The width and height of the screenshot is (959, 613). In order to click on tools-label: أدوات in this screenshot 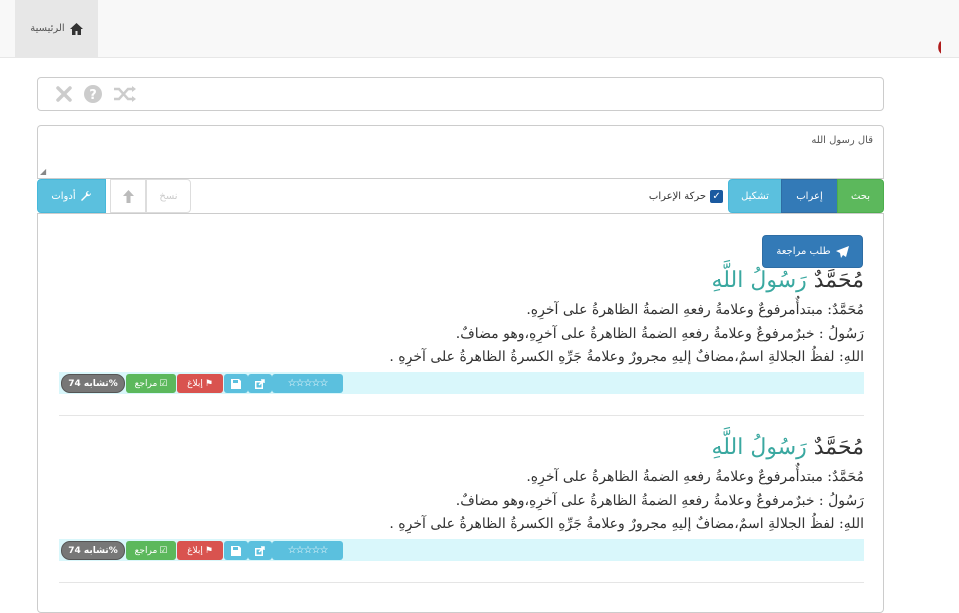, I will do `click(63, 196)`.